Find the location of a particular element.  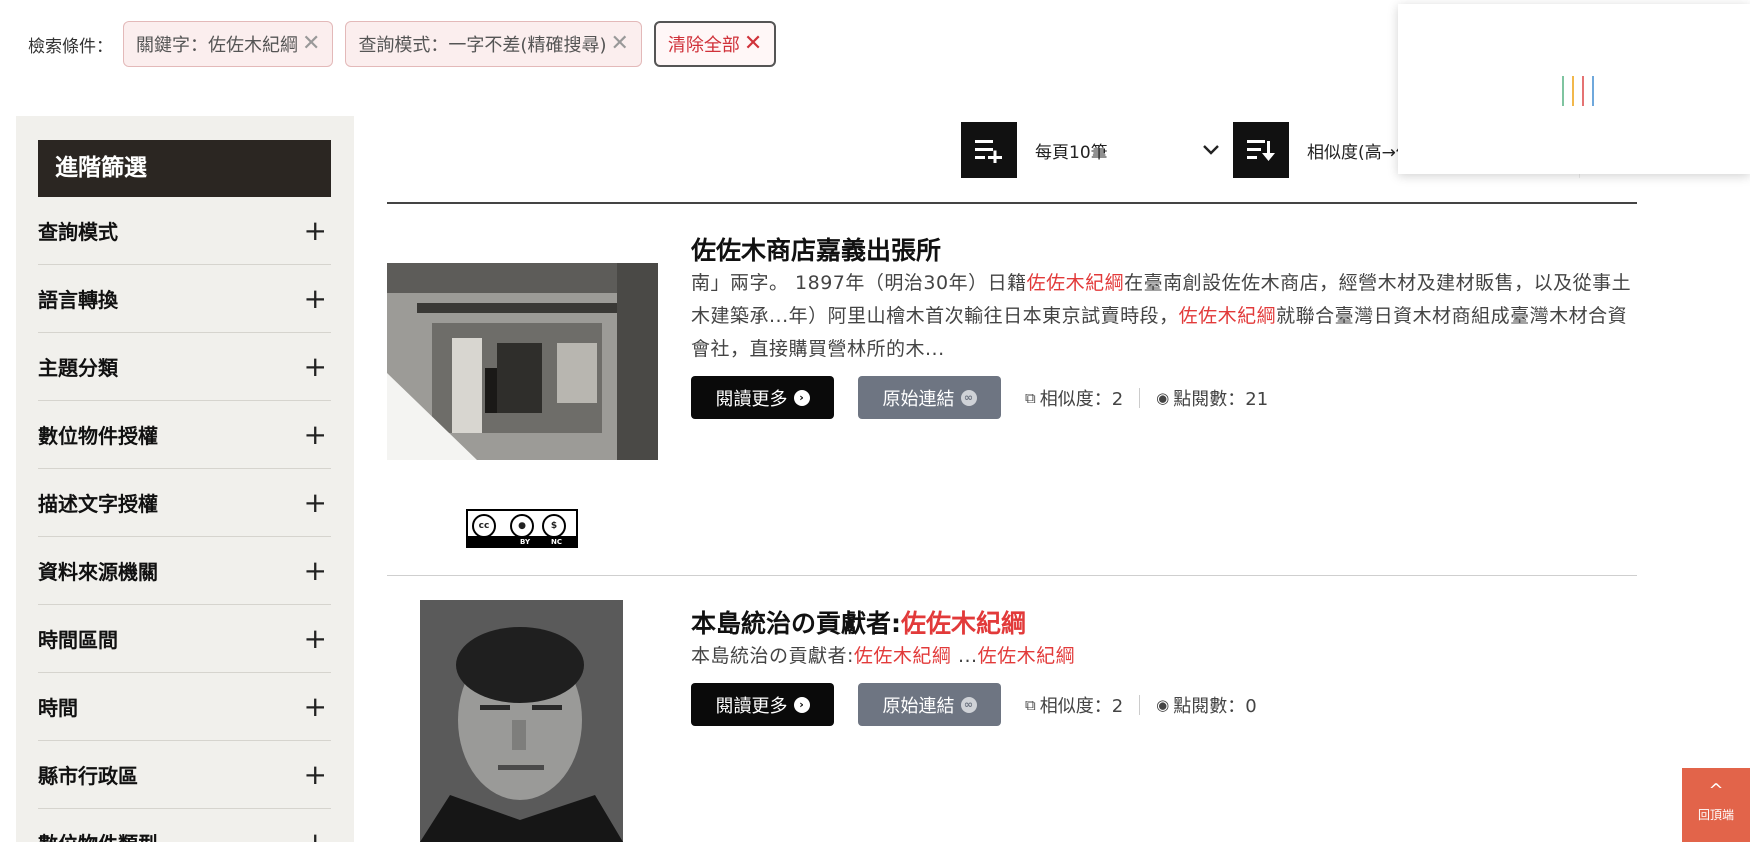

facet-language-conversion: 語言轉換 + is located at coordinates (184, 299).